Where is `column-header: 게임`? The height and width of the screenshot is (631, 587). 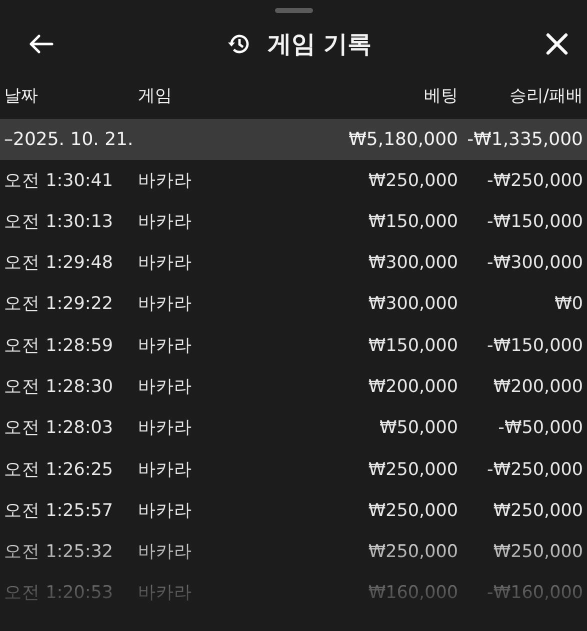
column-header: 게임 is located at coordinates (203, 97).